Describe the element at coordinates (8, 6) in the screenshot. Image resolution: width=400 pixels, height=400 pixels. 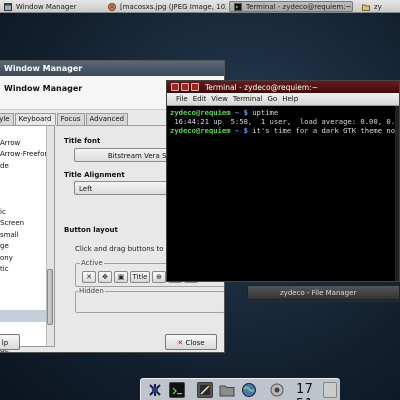
I see `window-icon` at that location.